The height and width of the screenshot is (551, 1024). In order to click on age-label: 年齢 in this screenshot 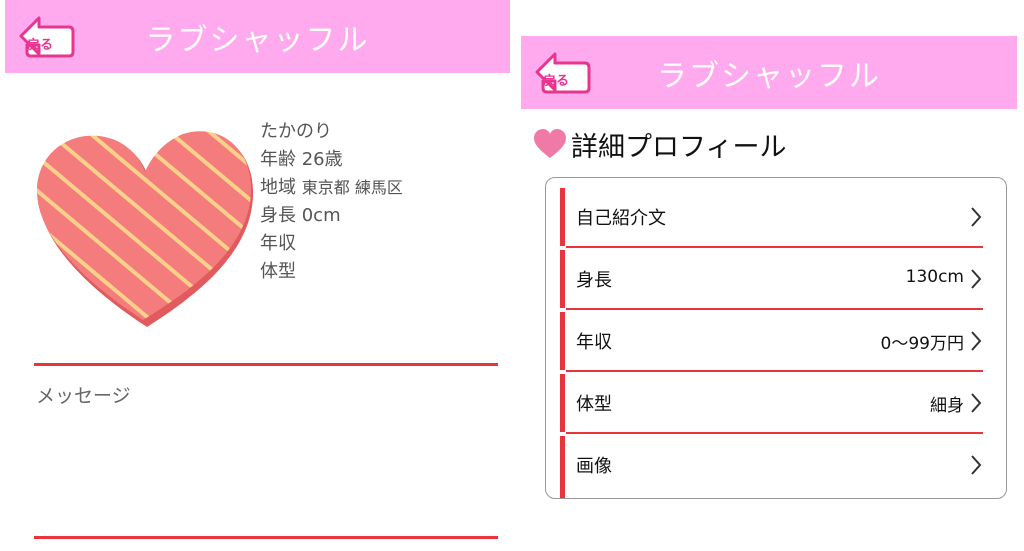, I will do `click(278, 159)`.